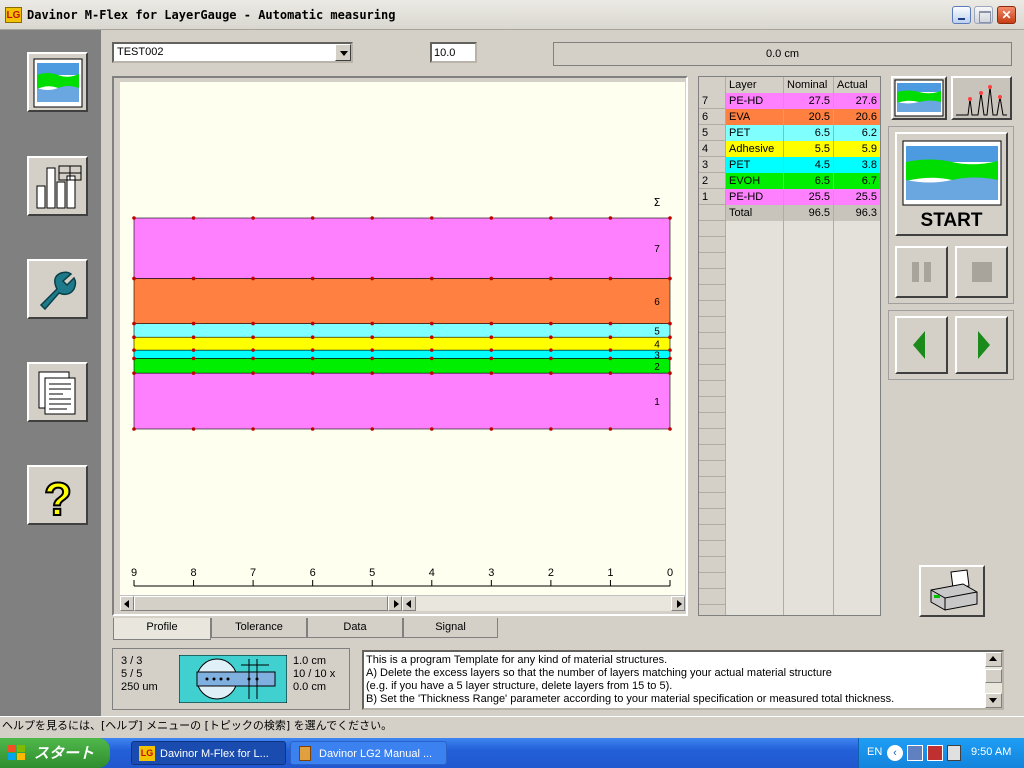  I want to click on measurement-file-select: TEST002, so click(232, 52).